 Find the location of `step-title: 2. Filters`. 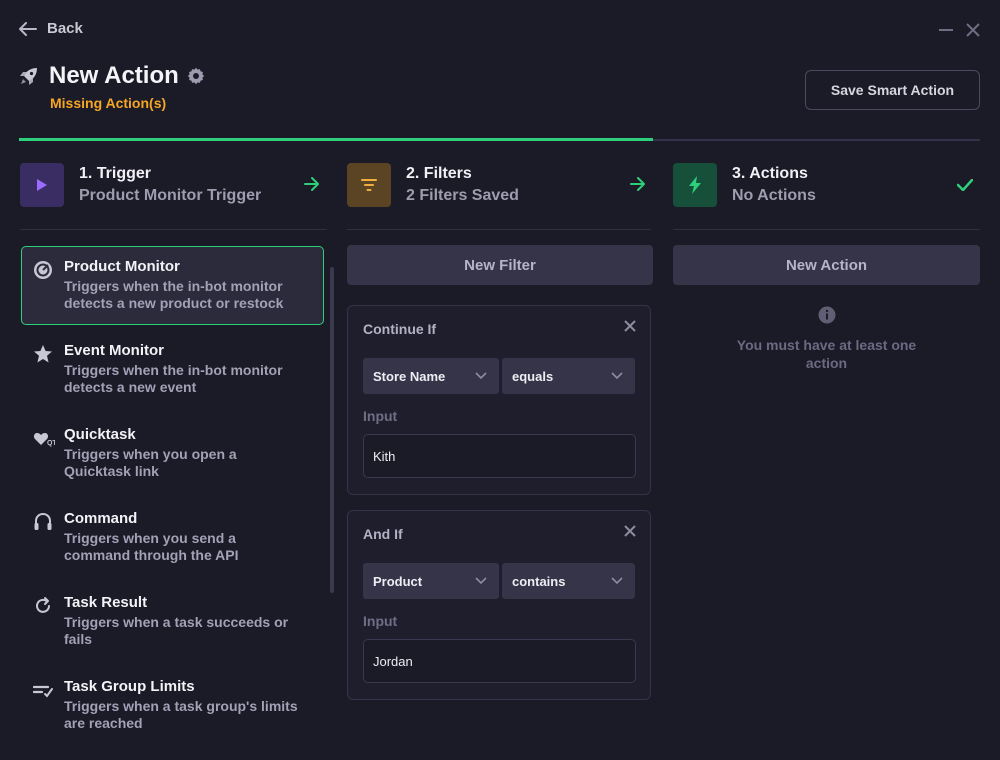

step-title: 2. Filters is located at coordinates (439, 173).